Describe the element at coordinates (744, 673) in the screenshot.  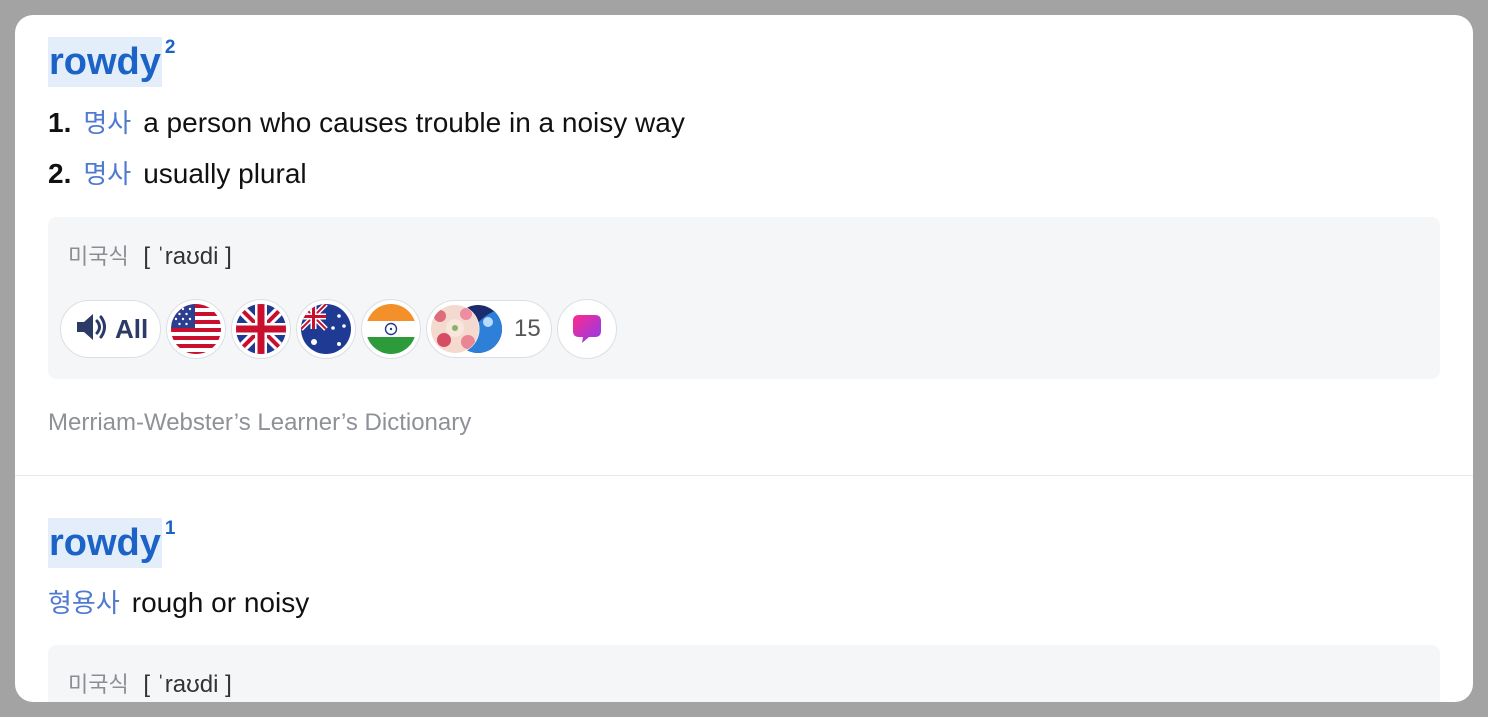
I see `pronunciation-panel: 미국식 [ ˈraʊdi ]` at that location.